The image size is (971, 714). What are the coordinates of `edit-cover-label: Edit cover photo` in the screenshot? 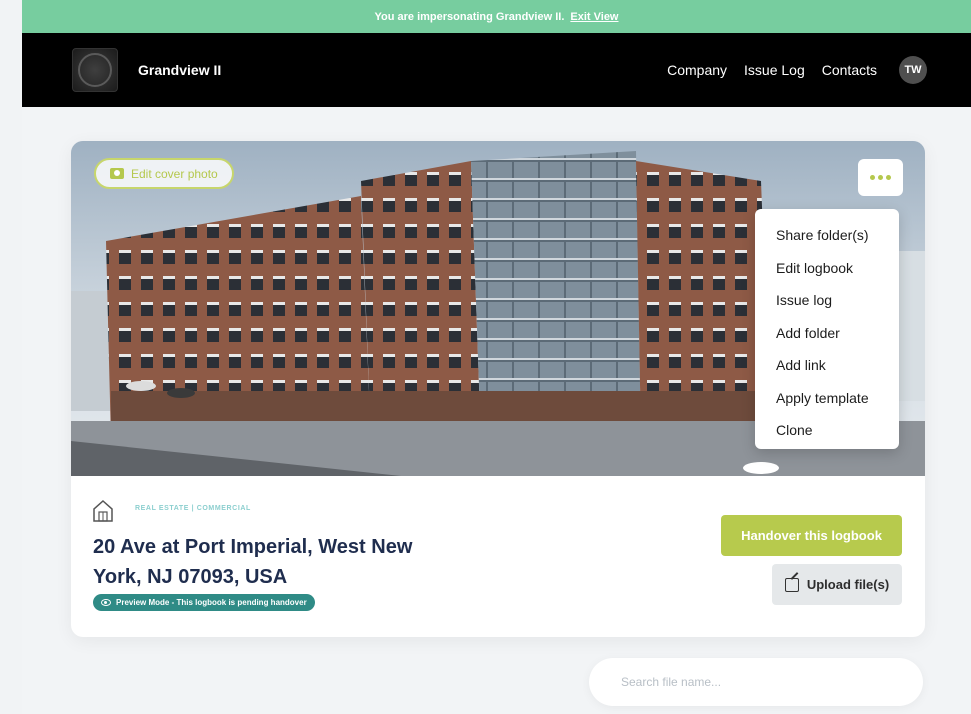 It's located at (174, 173).